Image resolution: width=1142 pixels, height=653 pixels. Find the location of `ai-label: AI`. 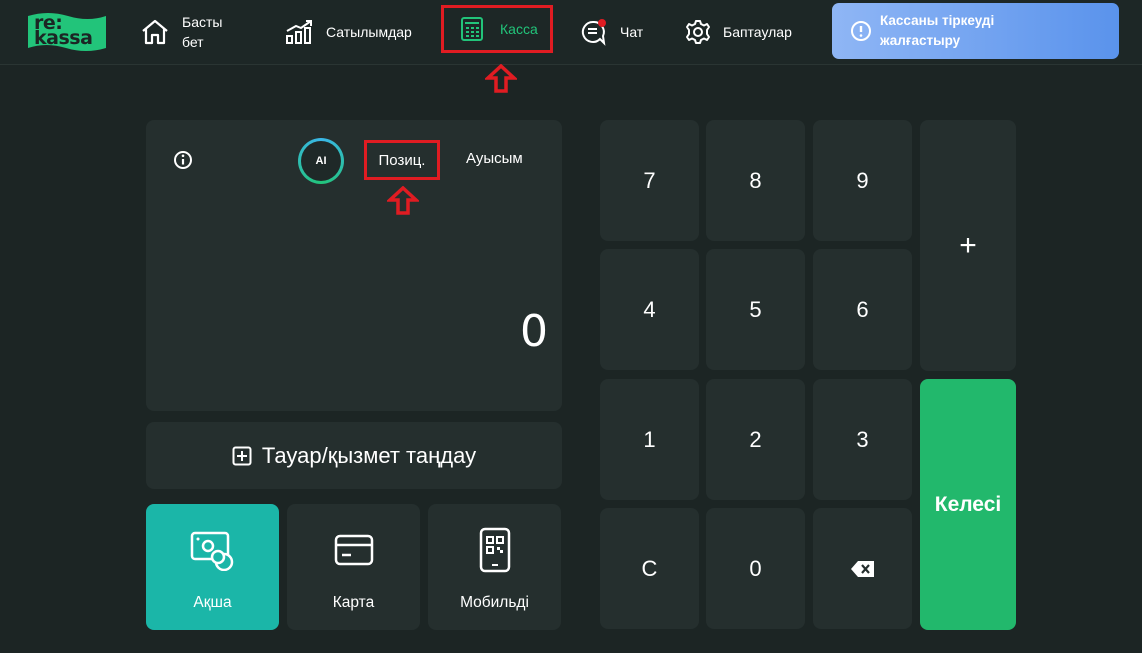

ai-label: AI is located at coordinates (321, 161).